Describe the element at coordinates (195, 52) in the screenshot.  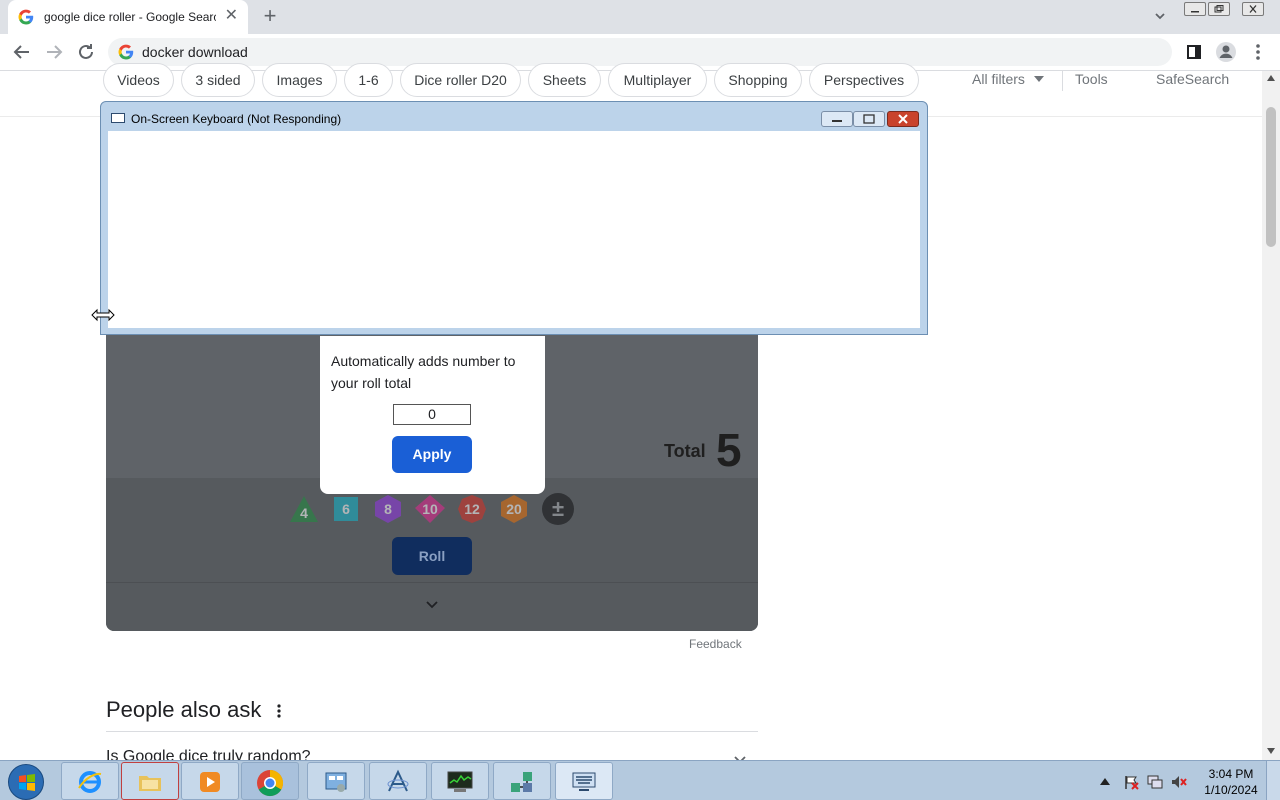
I see `address-text: docker download` at that location.